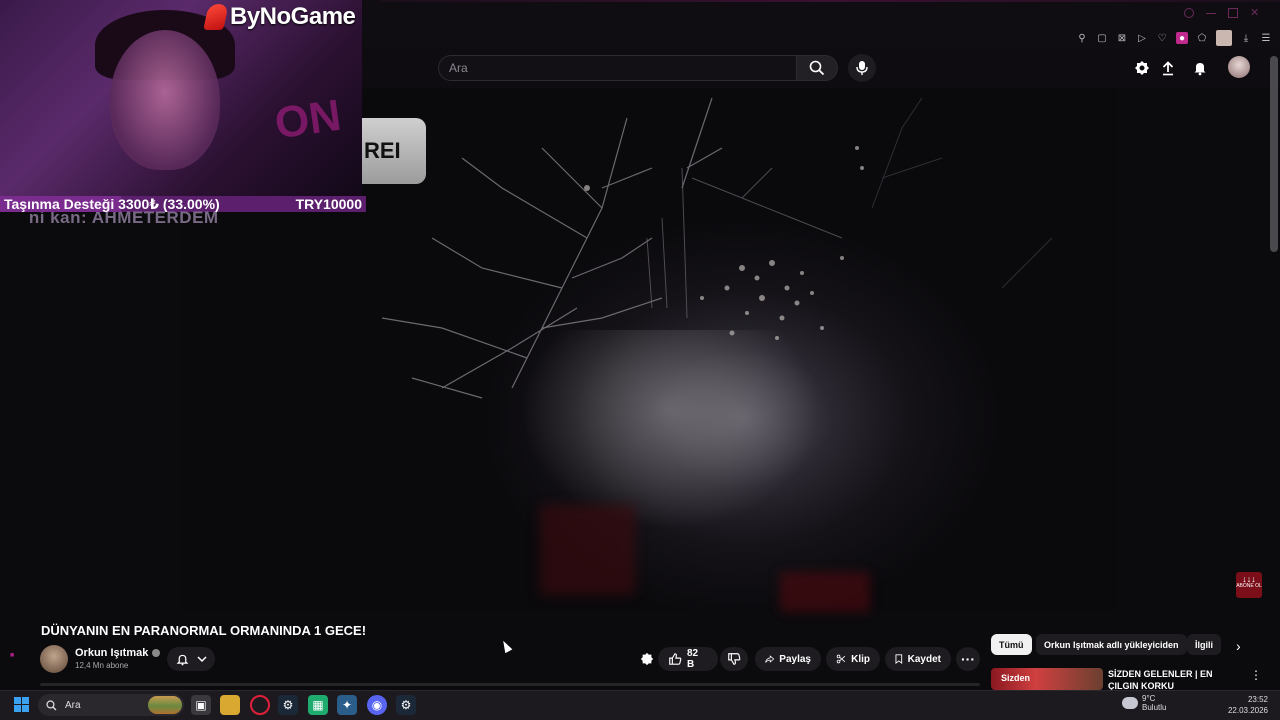  I want to click on extensions-bar: ⚲ ▢ ⊠ ▷ ♡ ● ⬠ ⤓ ☰, so click(1174, 38).